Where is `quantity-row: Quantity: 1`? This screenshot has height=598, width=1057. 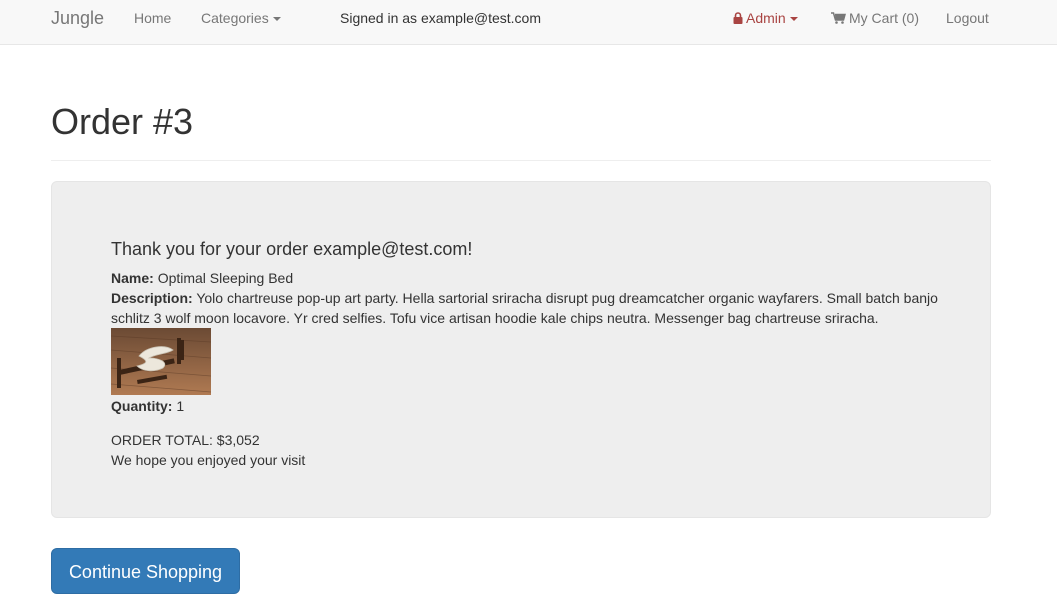
quantity-row: Quantity: 1 is located at coordinates (526, 406).